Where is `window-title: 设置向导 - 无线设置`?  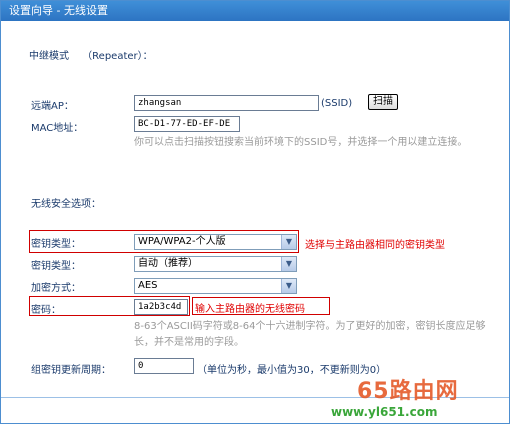 window-title: 设置向导 - 无线设置 is located at coordinates (255, 11).